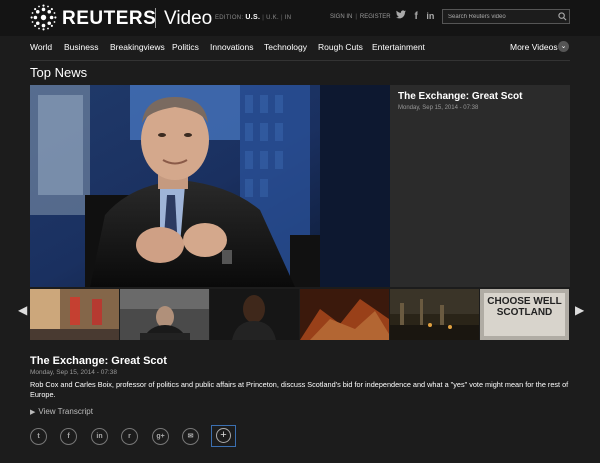  What do you see at coordinates (33, 412) in the screenshot?
I see `play-triangle-icon: ▶` at bounding box center [33, 412].